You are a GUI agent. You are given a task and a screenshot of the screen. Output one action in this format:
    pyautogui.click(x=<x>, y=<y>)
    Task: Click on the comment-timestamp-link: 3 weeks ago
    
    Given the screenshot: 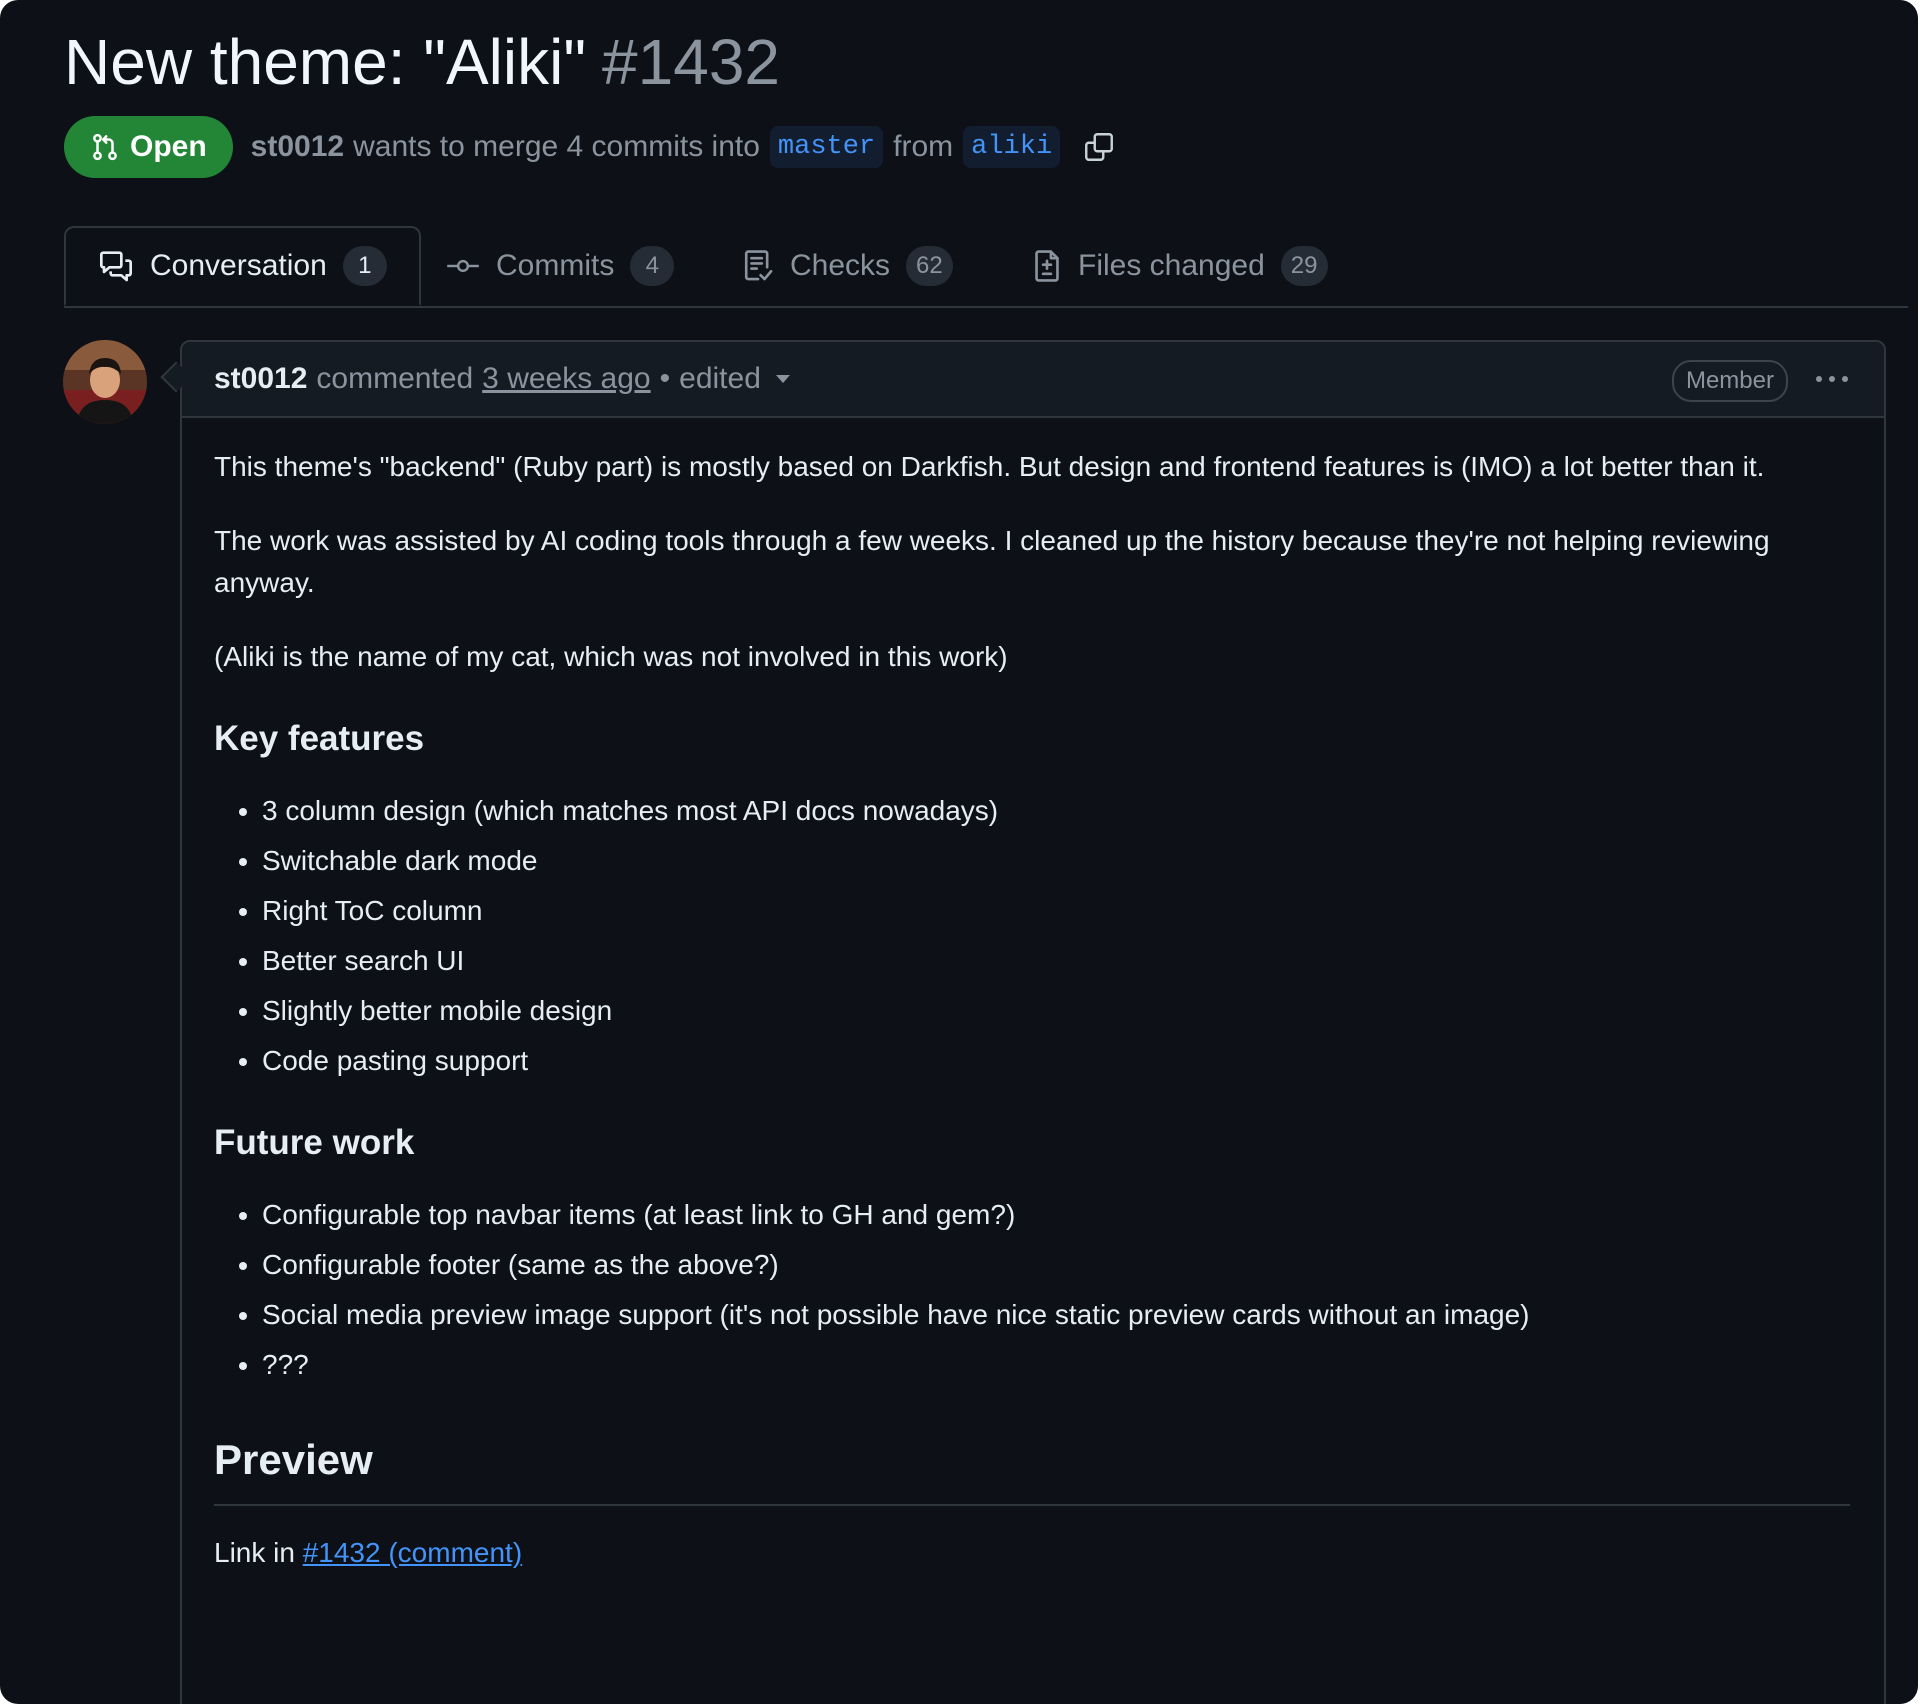 What is the action you would take?
    pyautogui.click(x=566, y=379)
    